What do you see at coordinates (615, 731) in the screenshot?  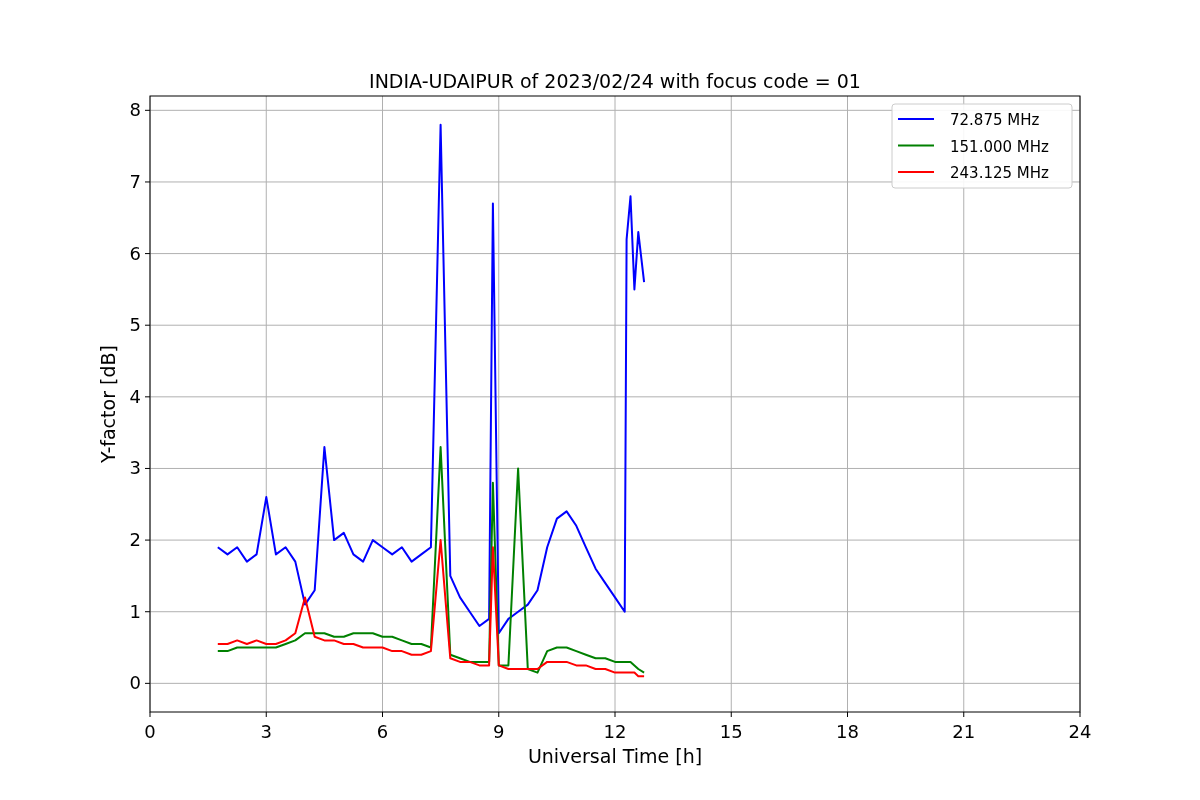 I see `tick-label: 12` at bounding box center [615, 731].